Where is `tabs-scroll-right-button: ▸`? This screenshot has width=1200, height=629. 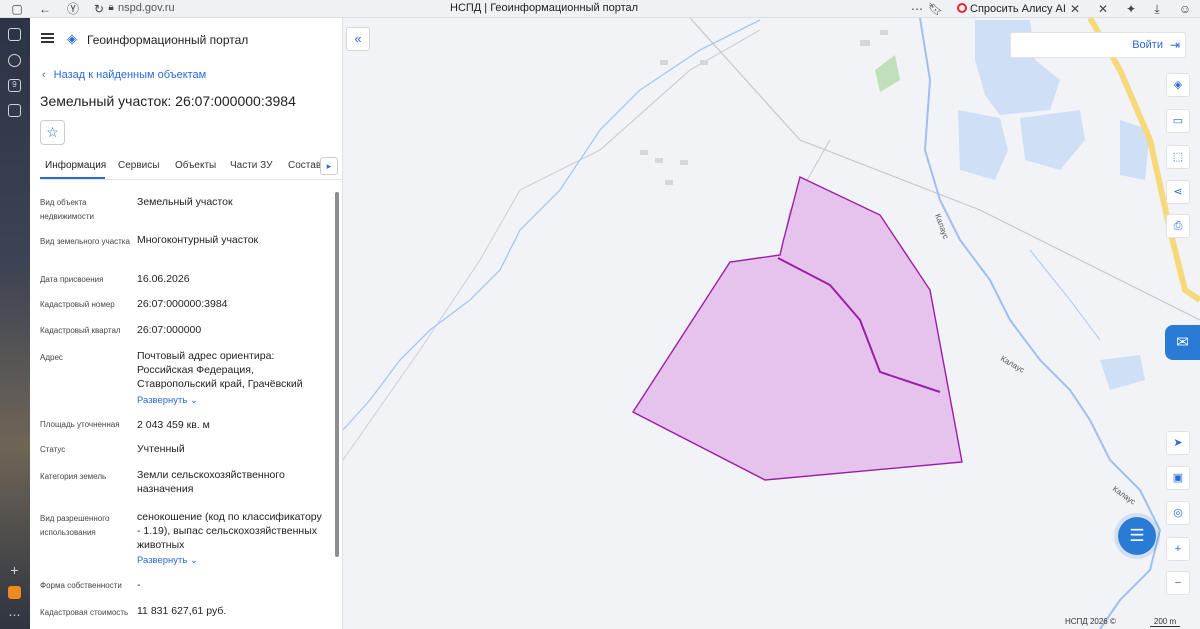
tabs-scroll-right-button: ▸ is located at coordinates (329, 166).